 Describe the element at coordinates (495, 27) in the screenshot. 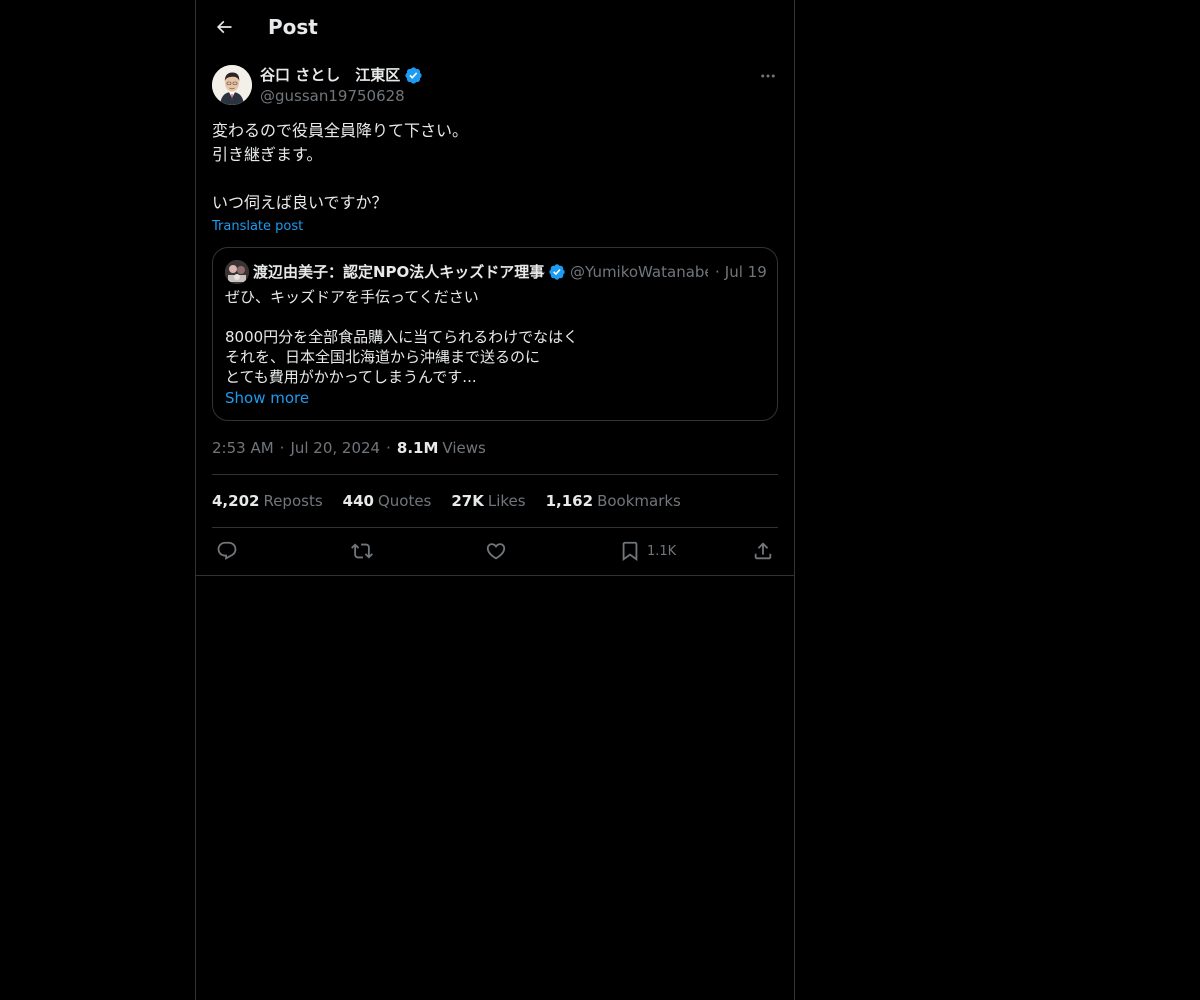

I see `post-header: Post` at that location.